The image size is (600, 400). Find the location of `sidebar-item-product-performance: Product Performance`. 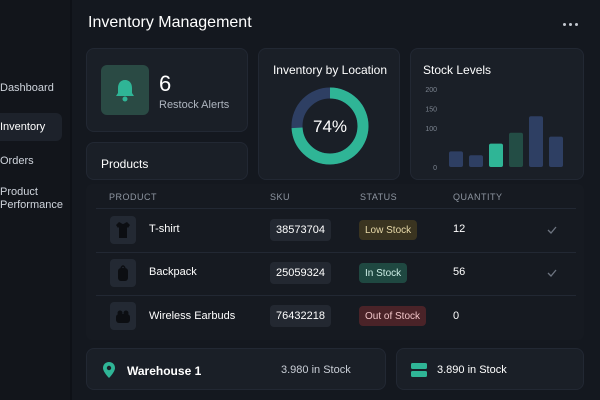

sidebar-item-product-performance: Product Performance is located at coordinates (33, 199).